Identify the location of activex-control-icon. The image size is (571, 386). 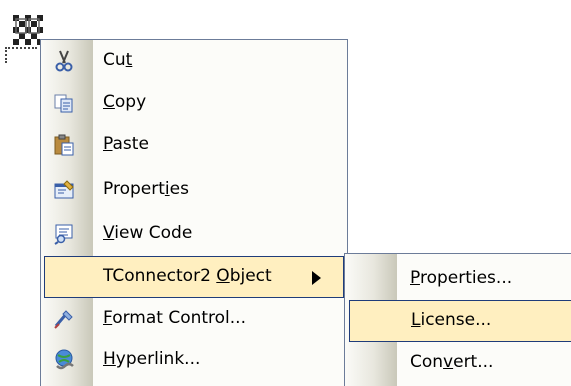
(28, 30).